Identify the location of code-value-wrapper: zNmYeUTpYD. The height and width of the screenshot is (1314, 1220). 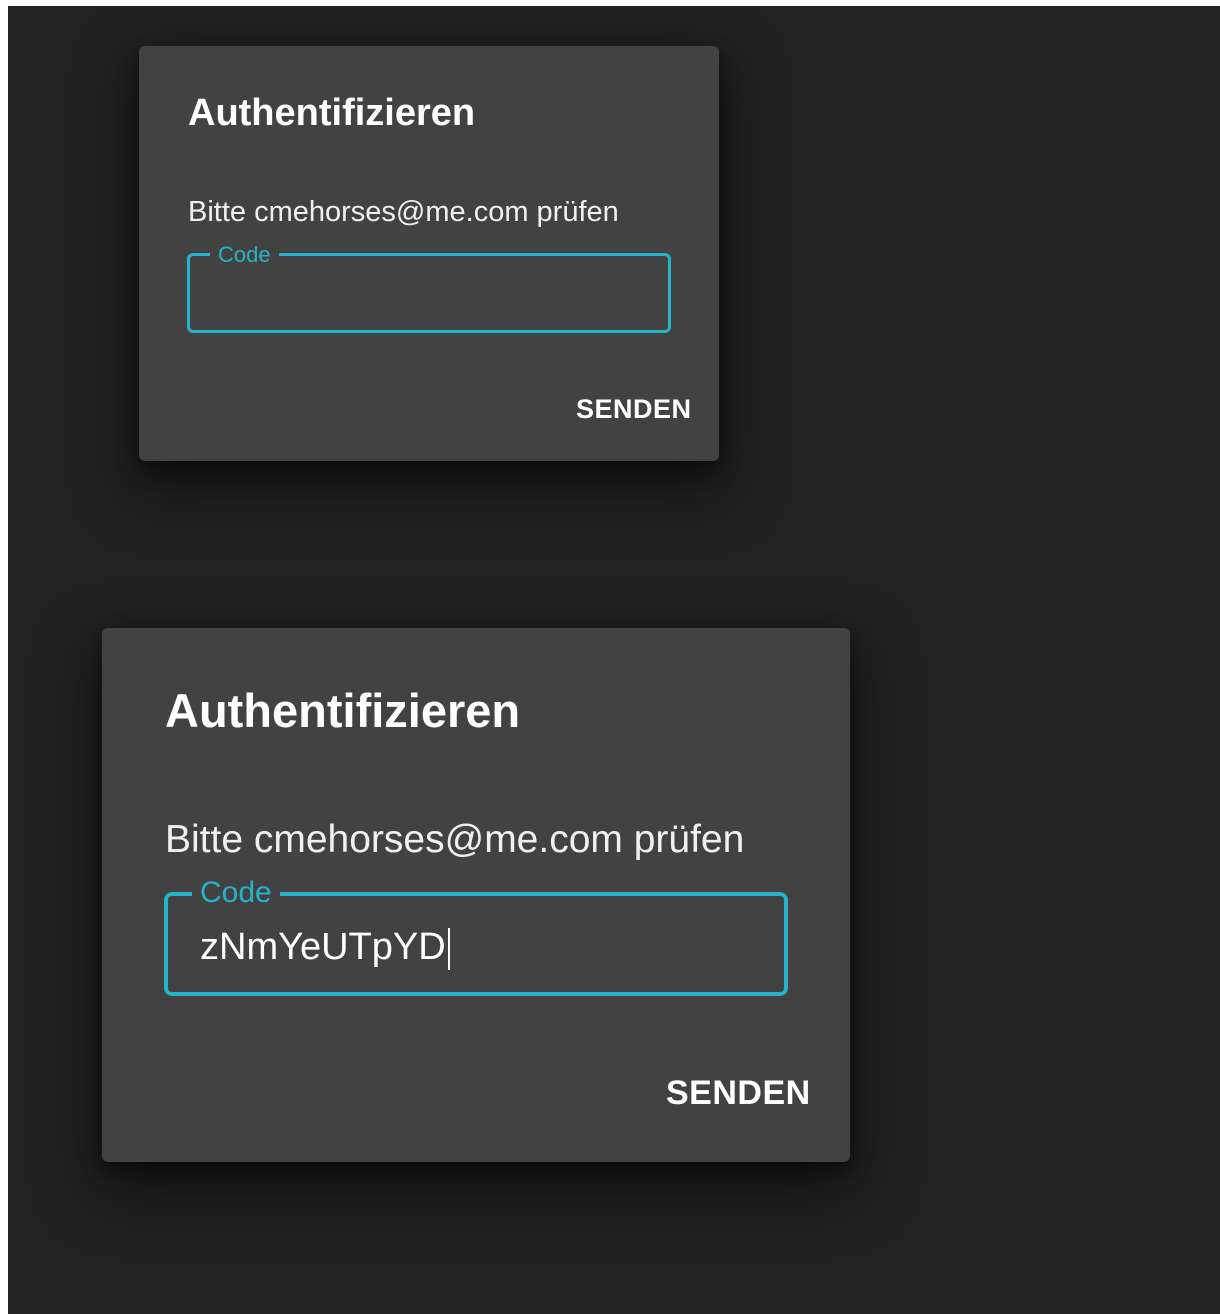
(325, 949).